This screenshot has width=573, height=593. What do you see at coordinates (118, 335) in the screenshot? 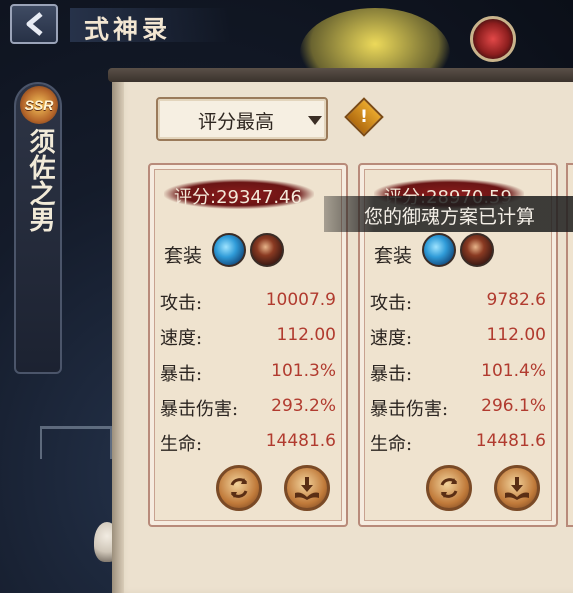
I see `panel-scroll-edge` at bounding box center [118, 335].